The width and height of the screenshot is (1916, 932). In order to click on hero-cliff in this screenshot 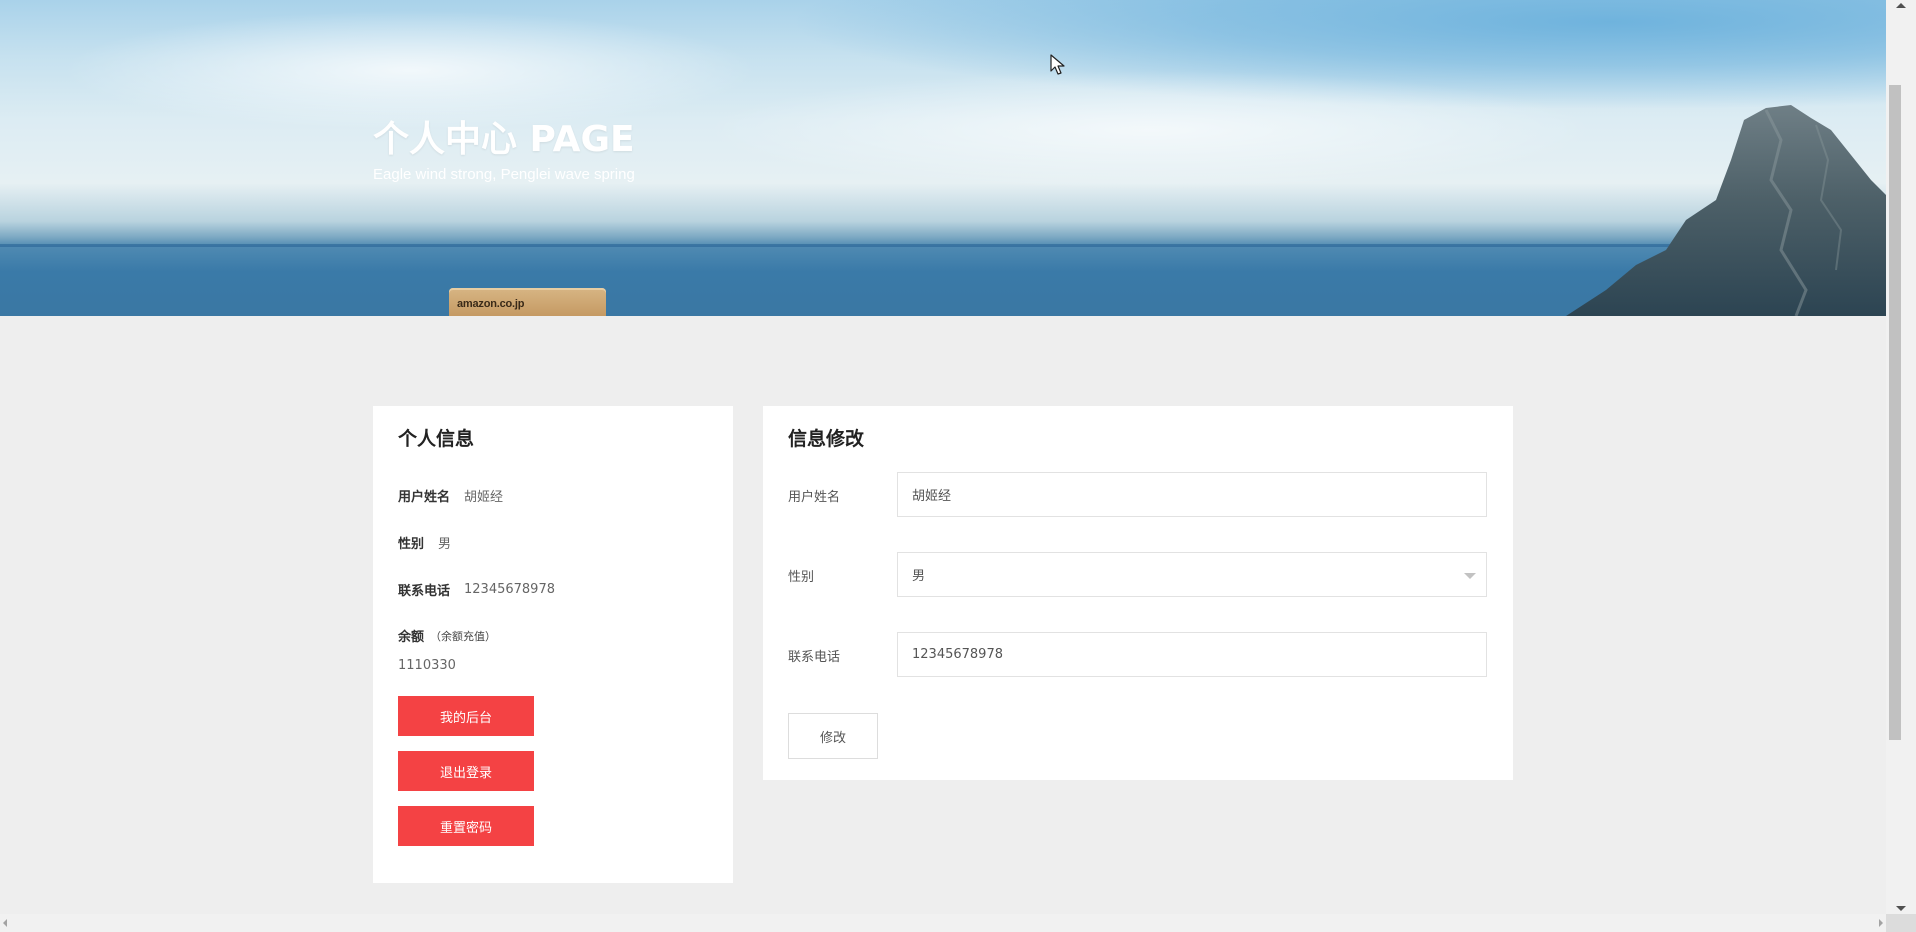, I will do `click(1726, 210)`.